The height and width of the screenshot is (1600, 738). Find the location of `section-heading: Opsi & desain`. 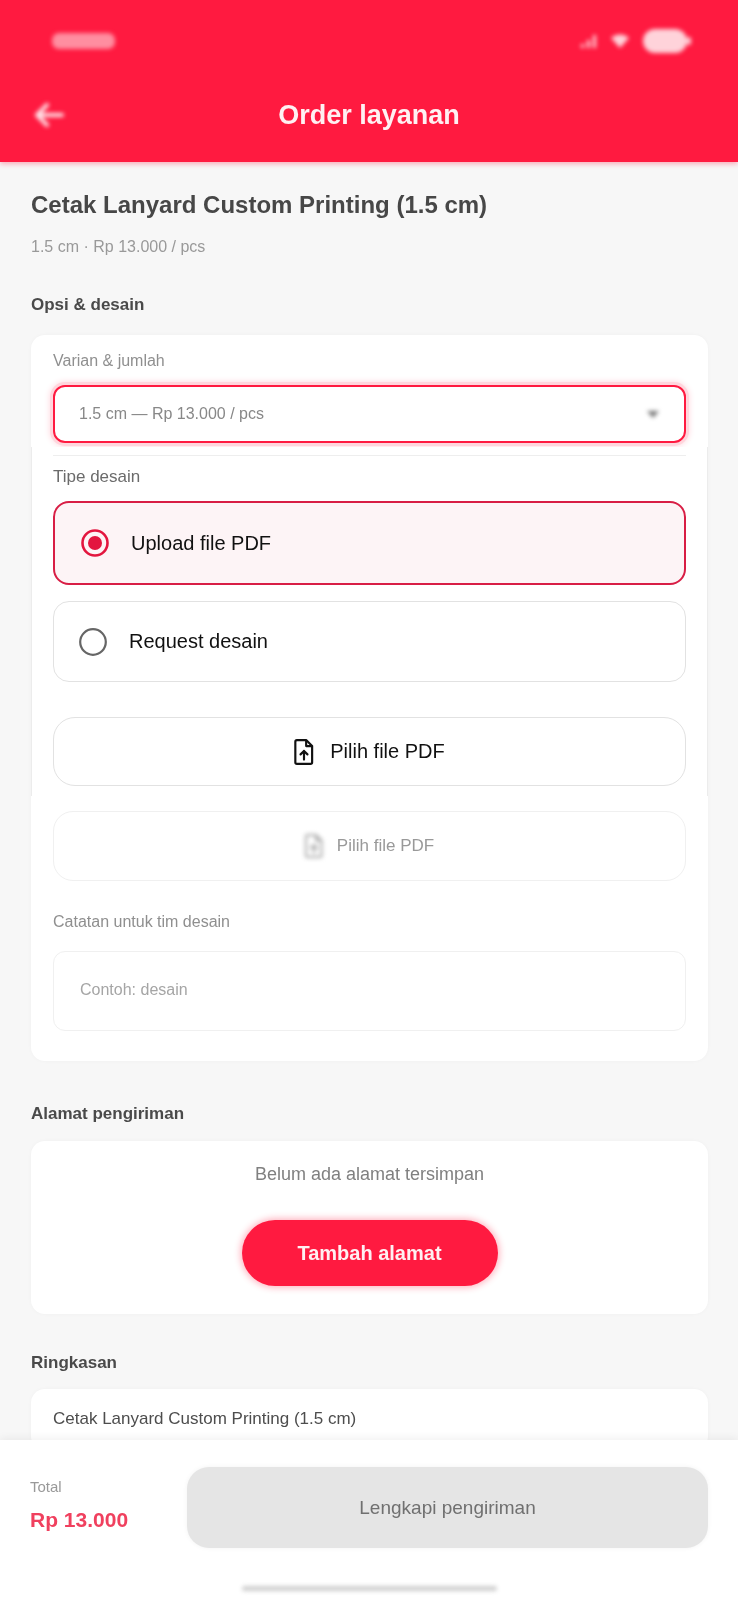

section-heading: Opsi & desain is located at coordinates (88, 305).